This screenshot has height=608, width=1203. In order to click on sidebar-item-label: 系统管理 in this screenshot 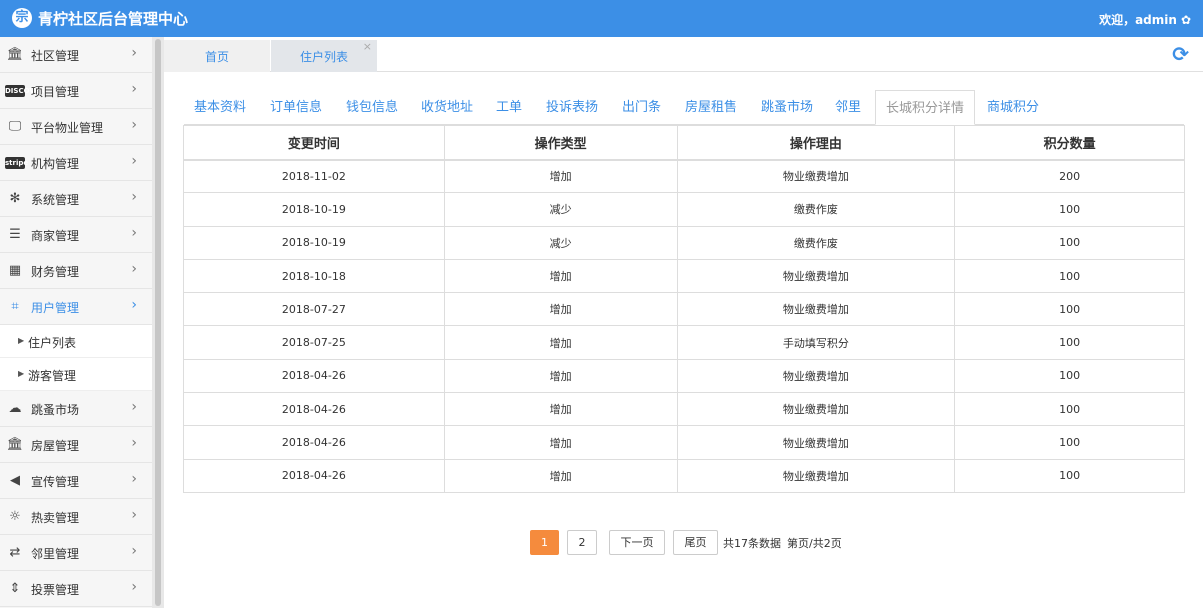, I will do `click(55, 200)`.